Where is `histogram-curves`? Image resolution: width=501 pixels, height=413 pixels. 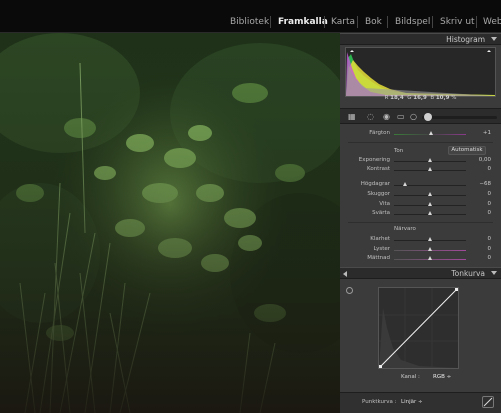 histogram-curves is located at coordinates (420, 73).